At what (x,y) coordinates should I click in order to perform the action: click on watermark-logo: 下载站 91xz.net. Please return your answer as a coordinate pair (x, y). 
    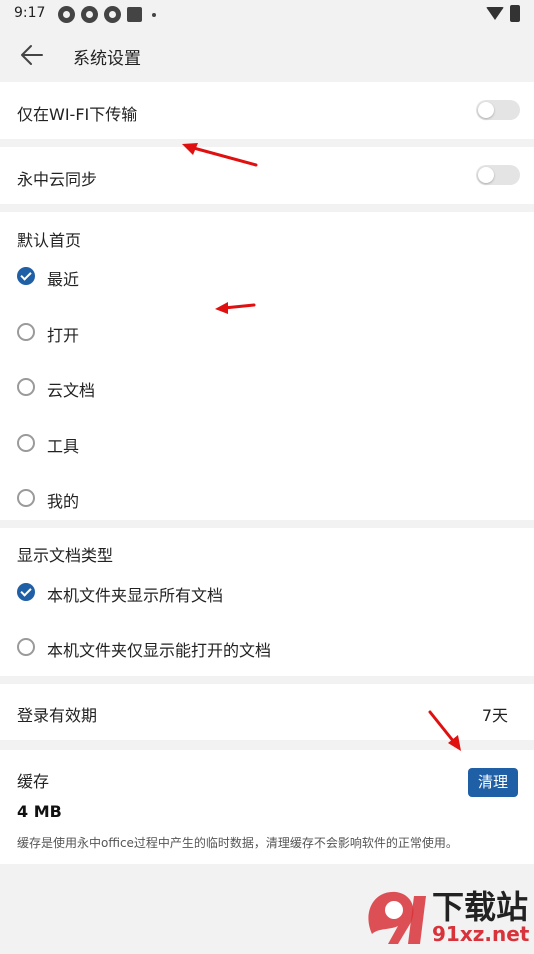
    Looking at the image, I should click on (448, 916).